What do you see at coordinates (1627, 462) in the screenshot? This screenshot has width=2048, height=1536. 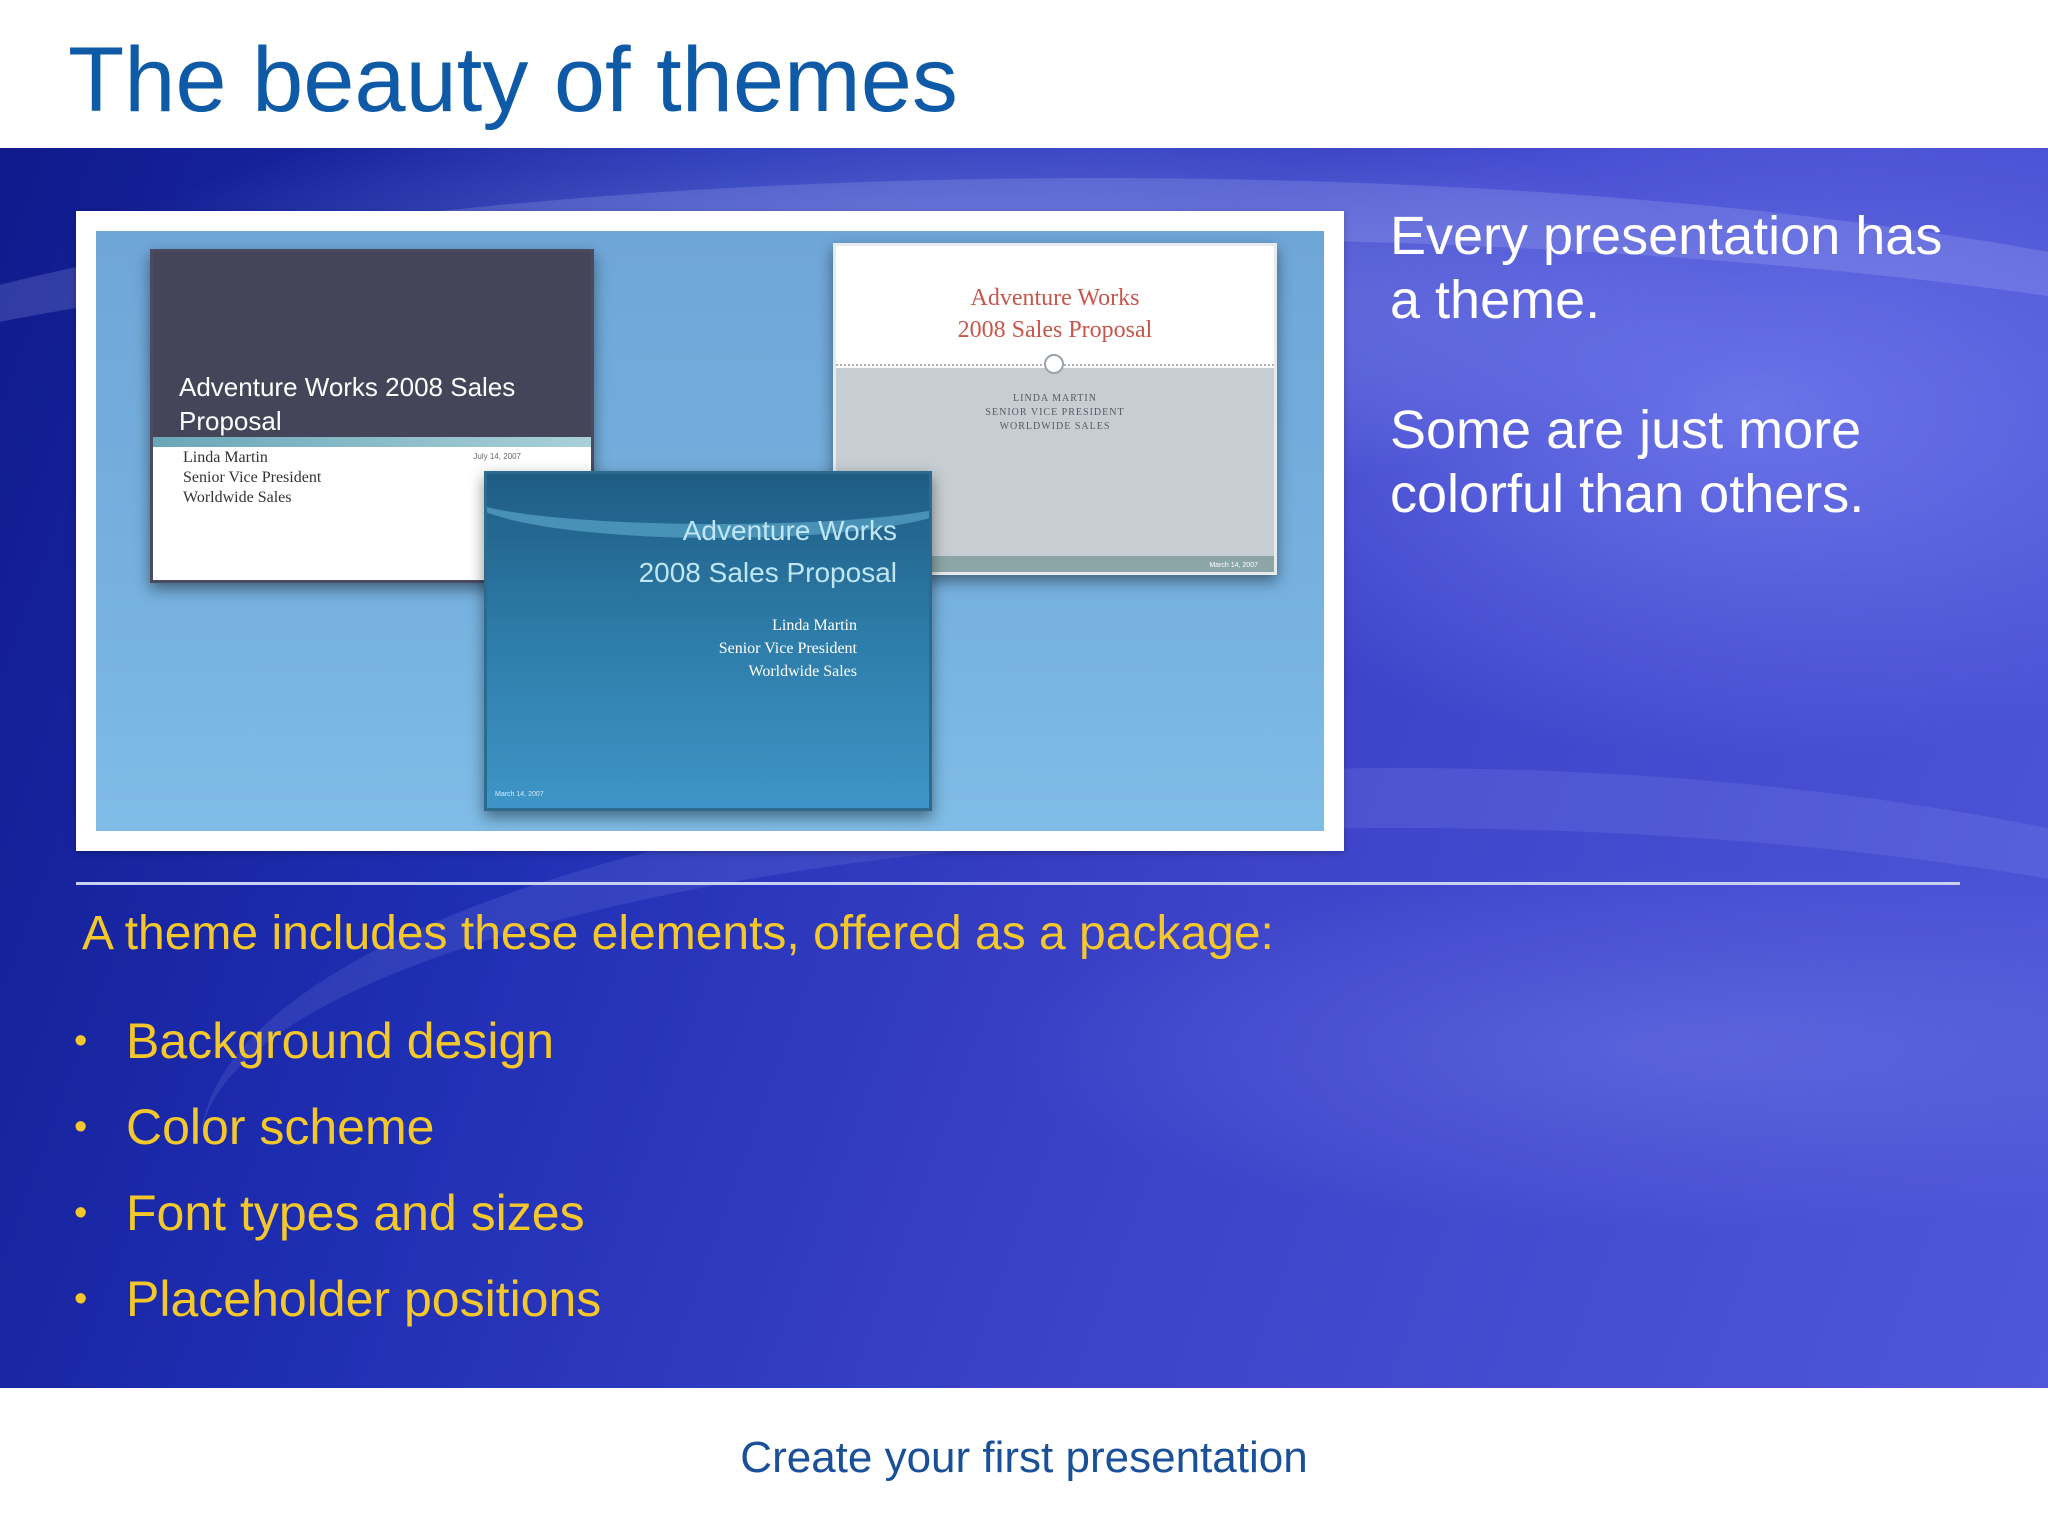 I see `side-paragraph: Some are just more colorful than others.` at bounding box center [1627, 462].